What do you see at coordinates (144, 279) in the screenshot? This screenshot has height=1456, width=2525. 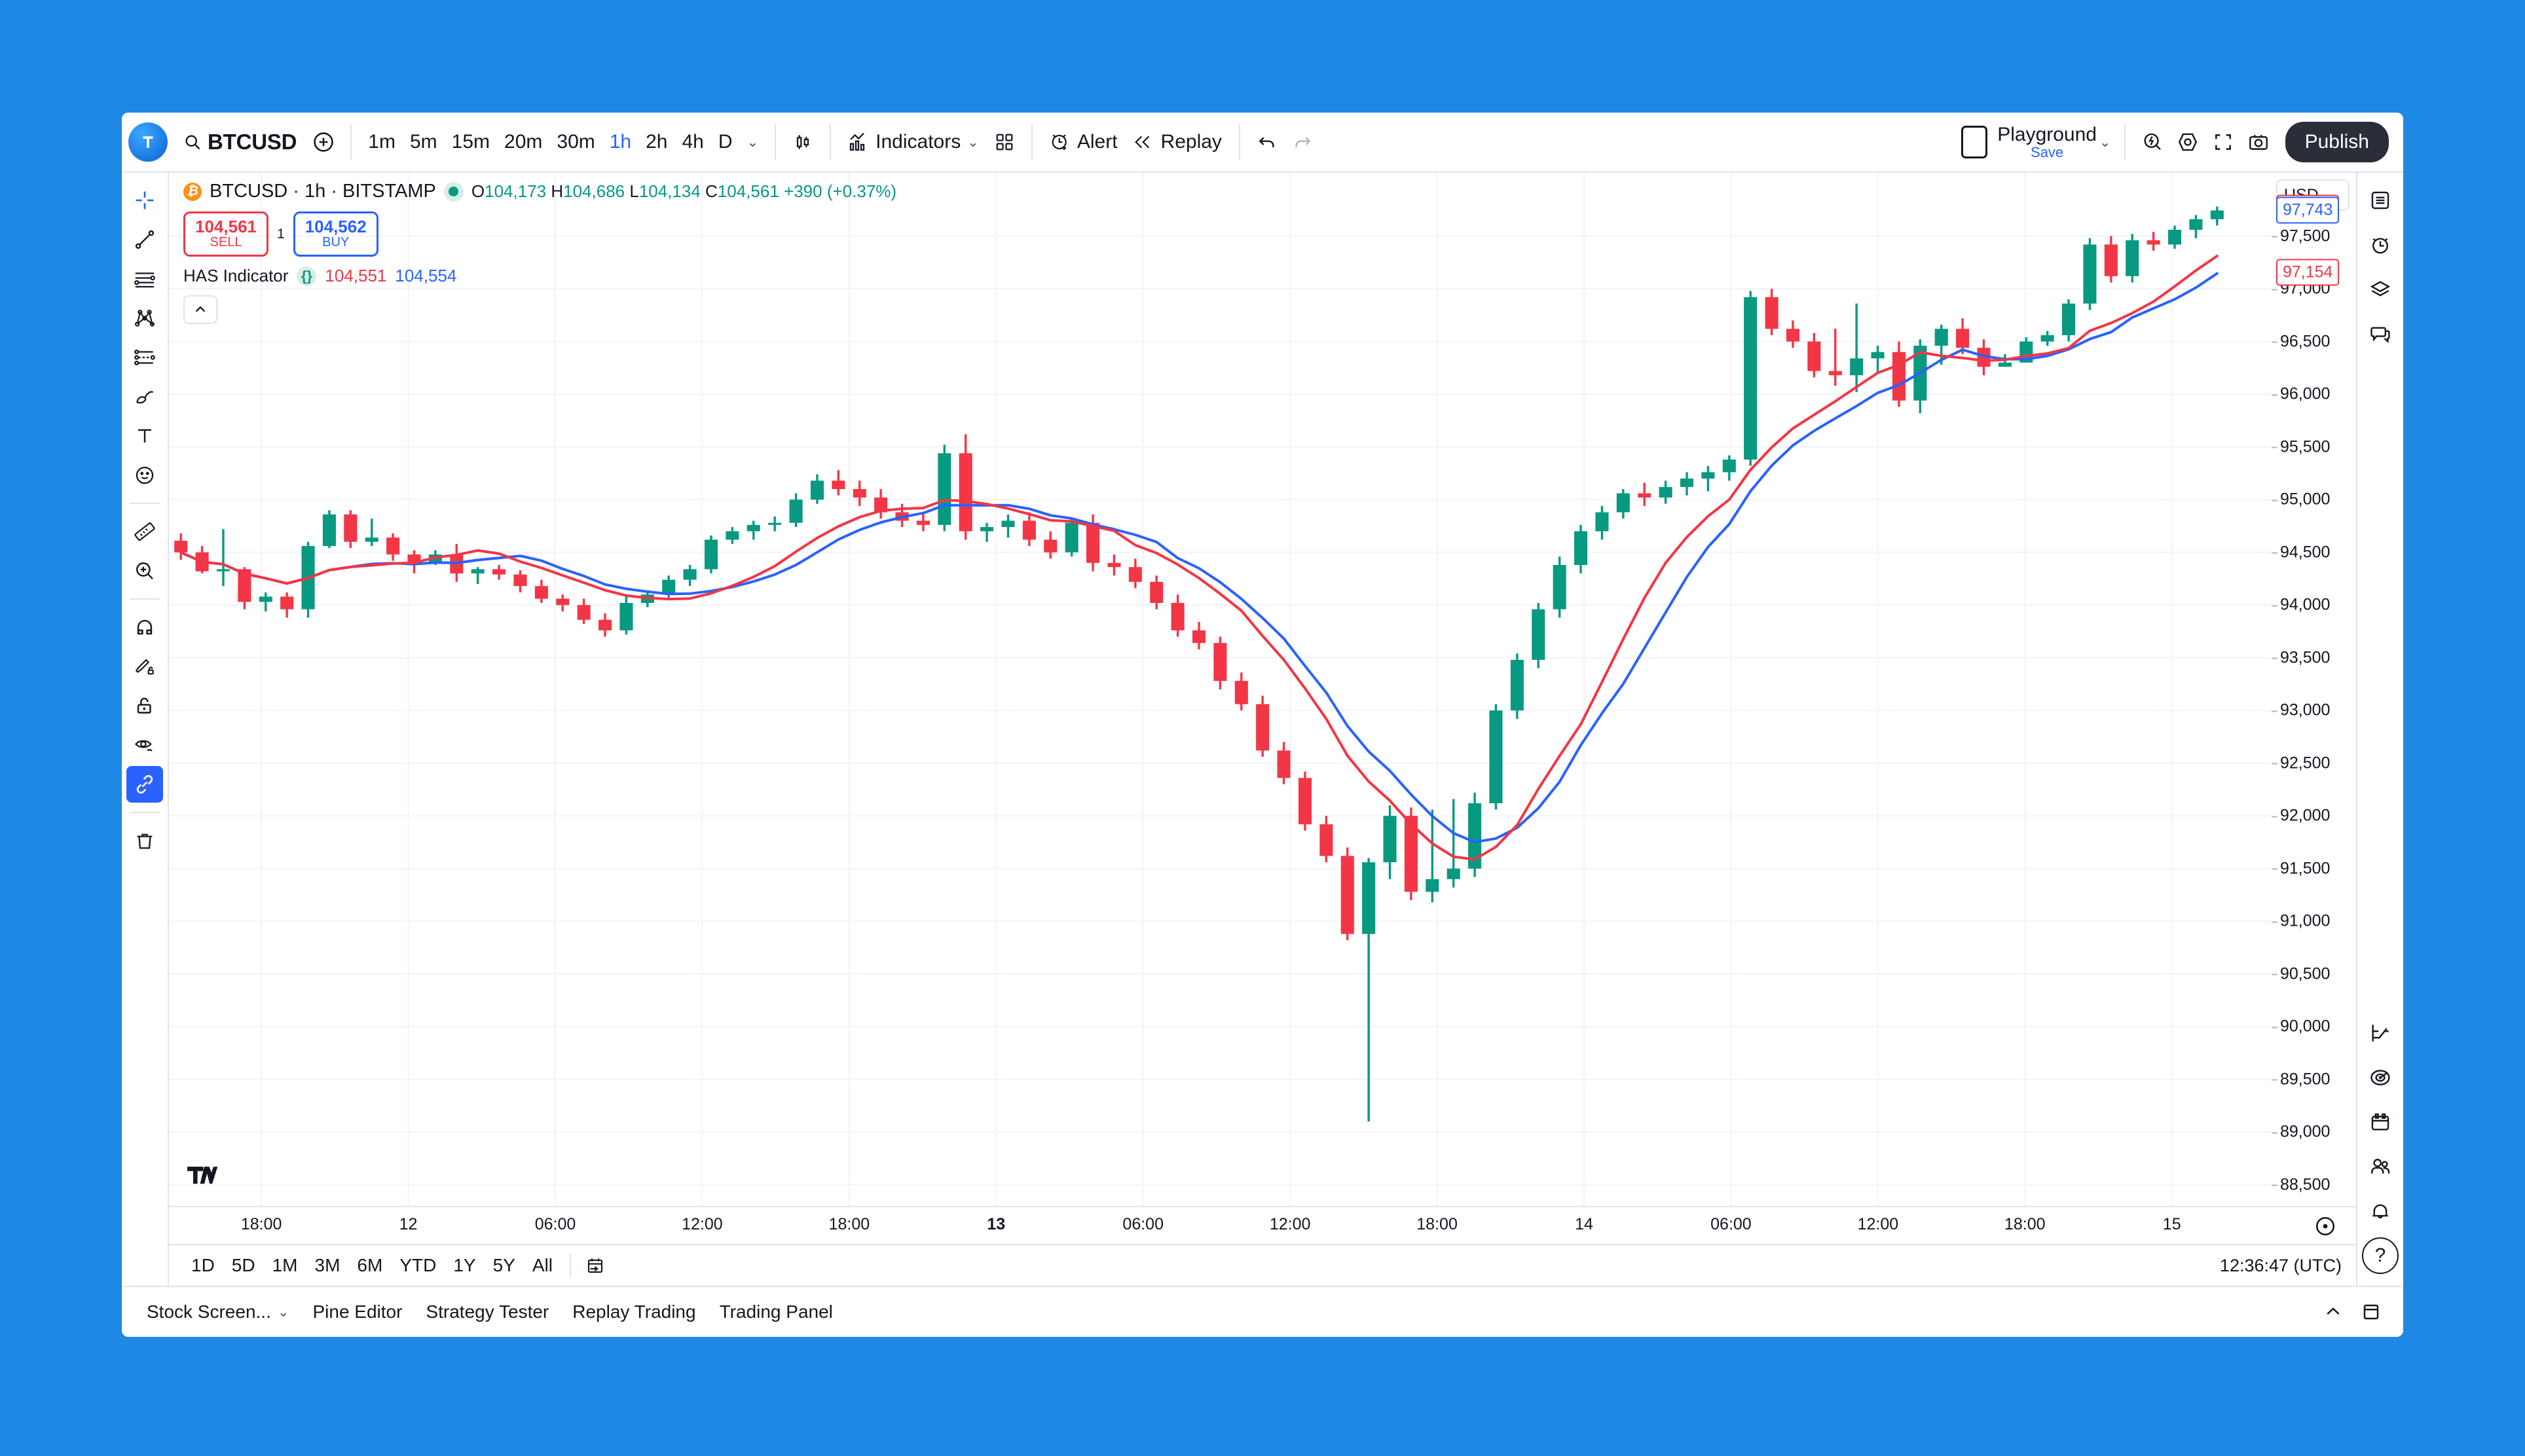 I see `tool-horizontal-lines` at bounding box center [144, 279].